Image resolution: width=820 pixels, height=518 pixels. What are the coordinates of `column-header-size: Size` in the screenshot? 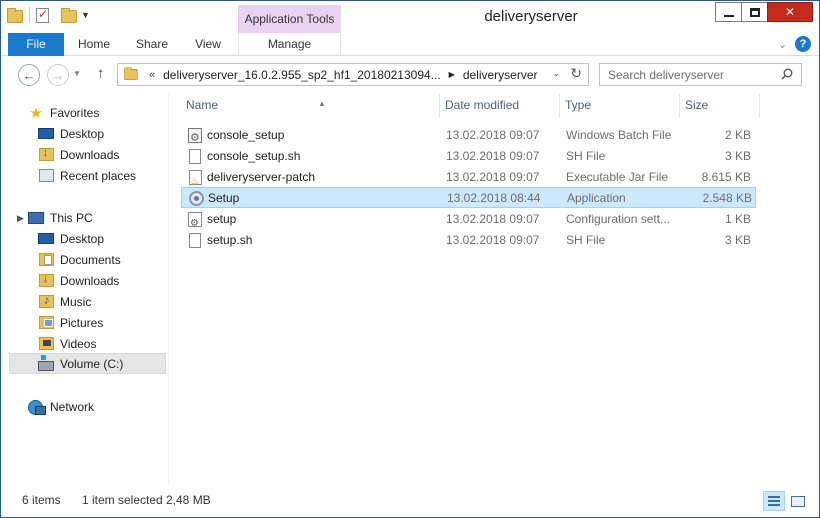 It's located at (720, 105).